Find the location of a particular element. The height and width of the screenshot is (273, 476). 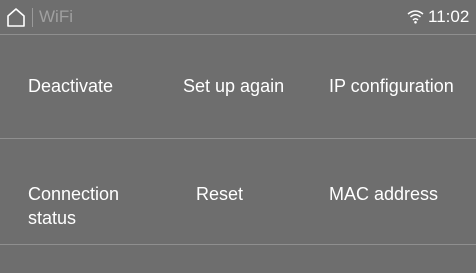

deactivate-button: Deactivate is located at coordinates (70, 86).